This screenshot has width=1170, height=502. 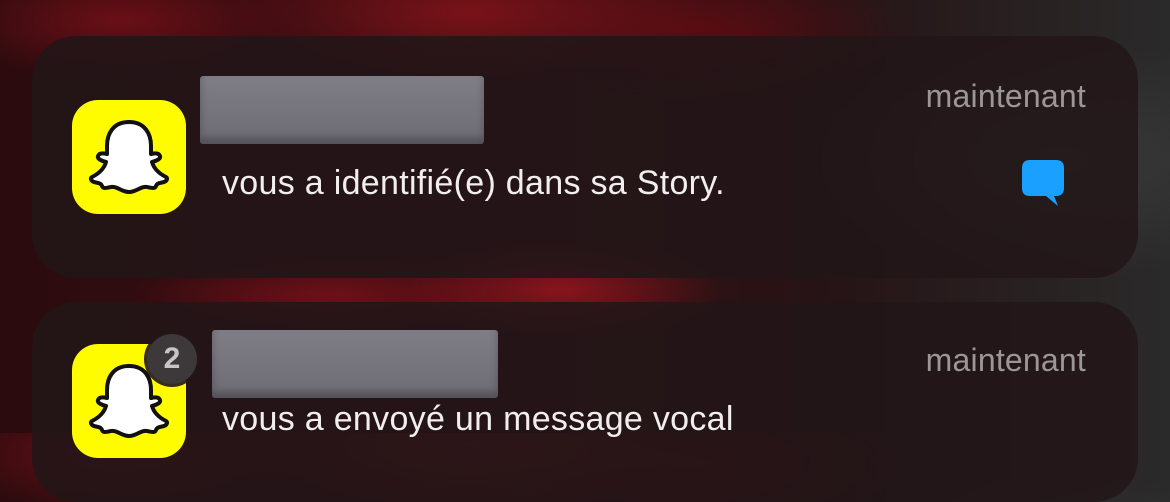 I want to click on notification-count-badge: 2, so click(x=172, y=359).